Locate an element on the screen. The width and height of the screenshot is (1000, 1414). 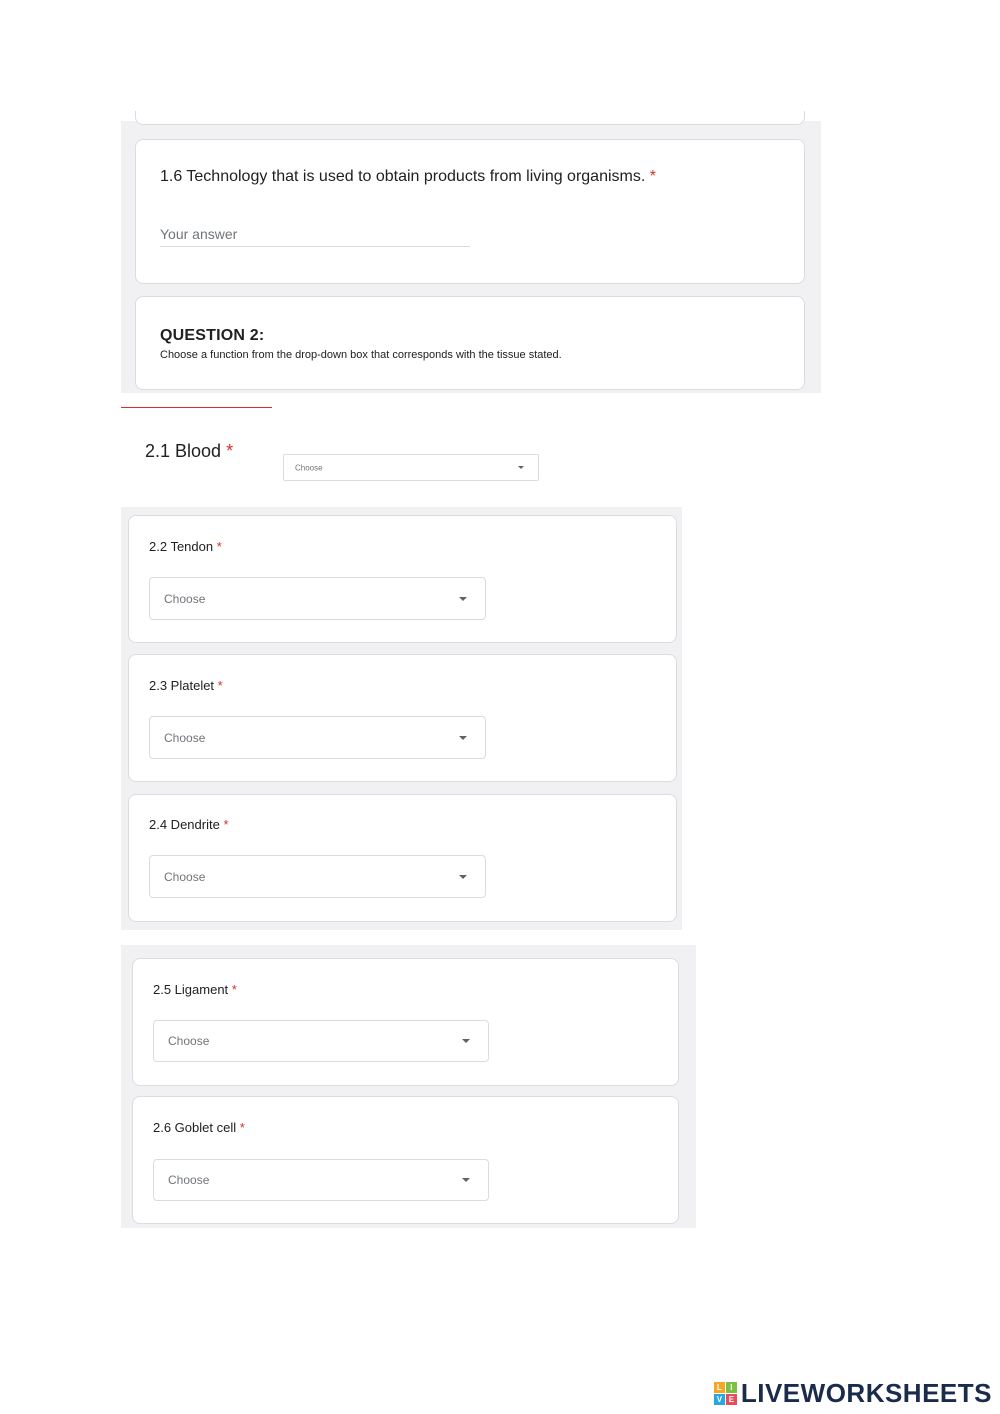
dropdown-2-6: Choose is located at coordinates (321, 1180).